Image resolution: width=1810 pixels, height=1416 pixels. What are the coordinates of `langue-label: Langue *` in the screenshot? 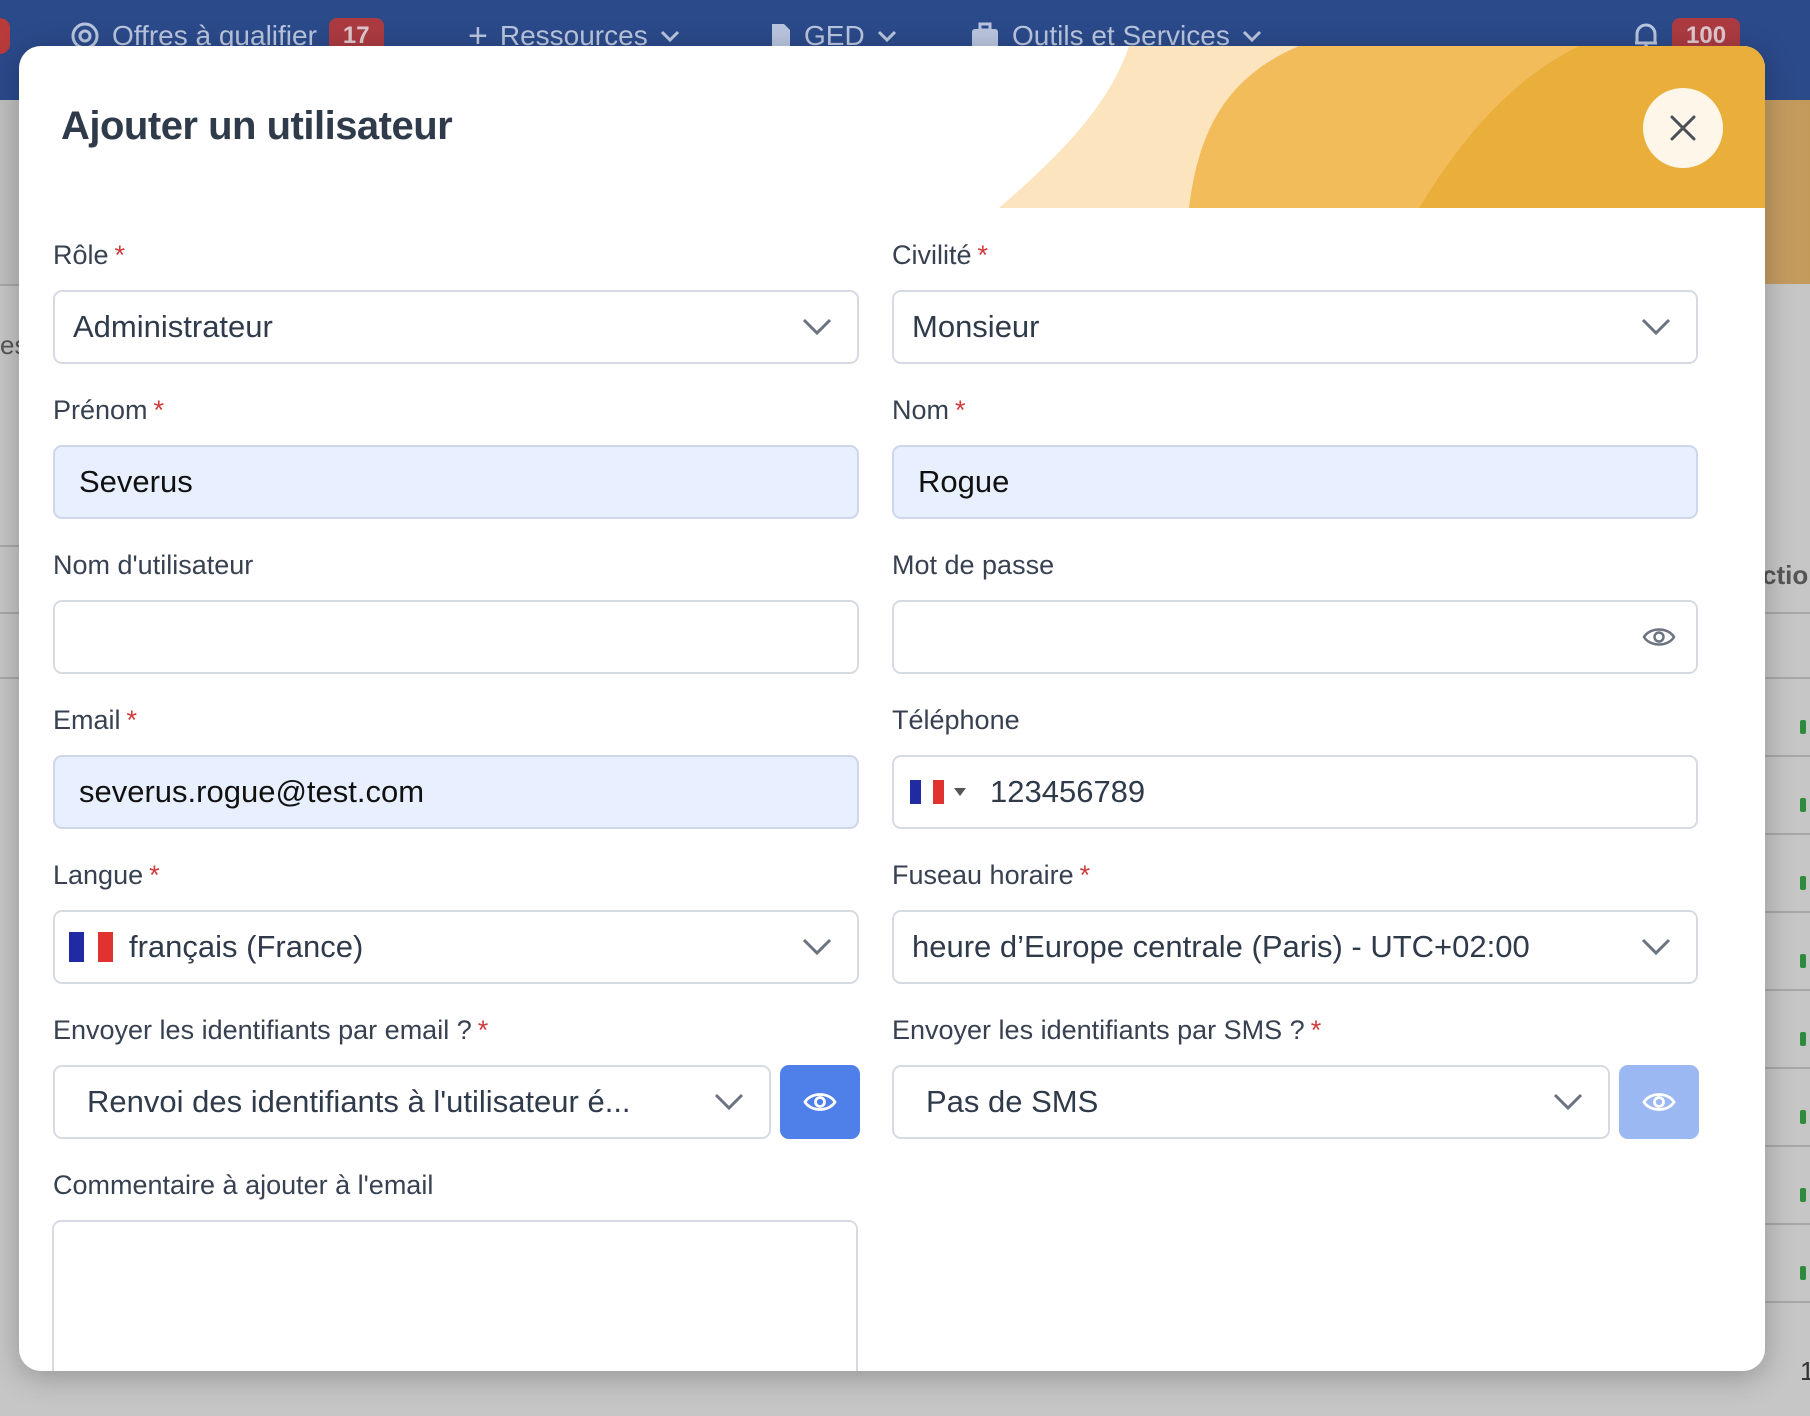 It's located at (106, 875).